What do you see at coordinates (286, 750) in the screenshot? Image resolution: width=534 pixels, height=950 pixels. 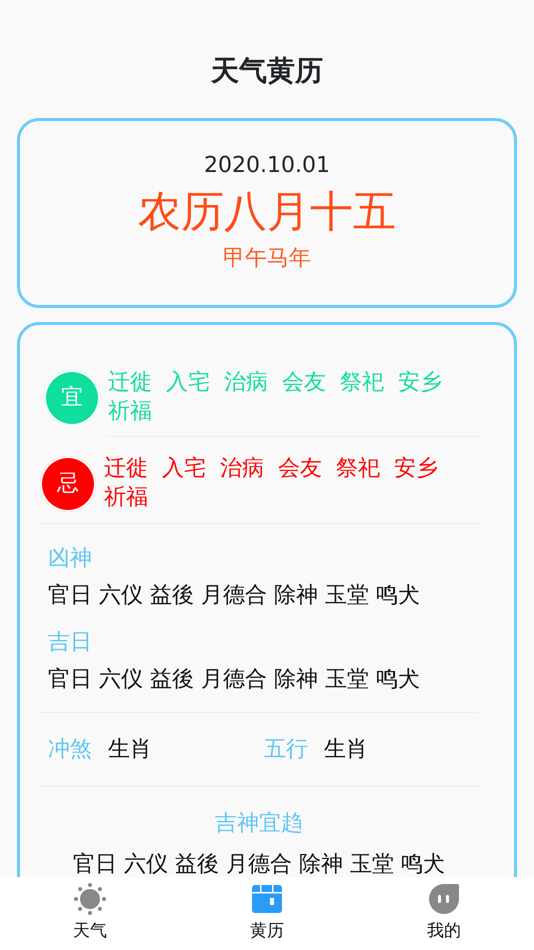 I see `pair-label: 五行` at bounding box center [286, 750].